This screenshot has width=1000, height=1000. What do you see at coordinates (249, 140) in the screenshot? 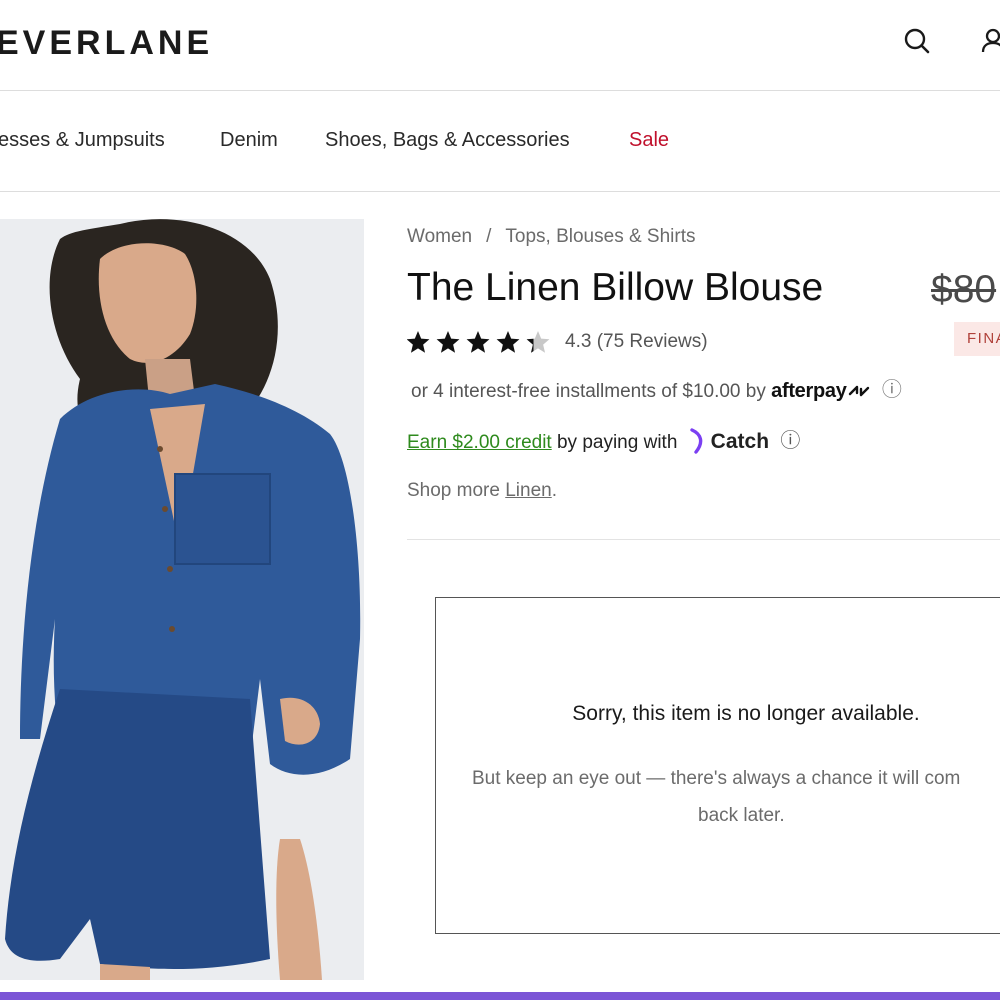
I see `nav-item-denim: Denim` at bounding box center [249, 140].